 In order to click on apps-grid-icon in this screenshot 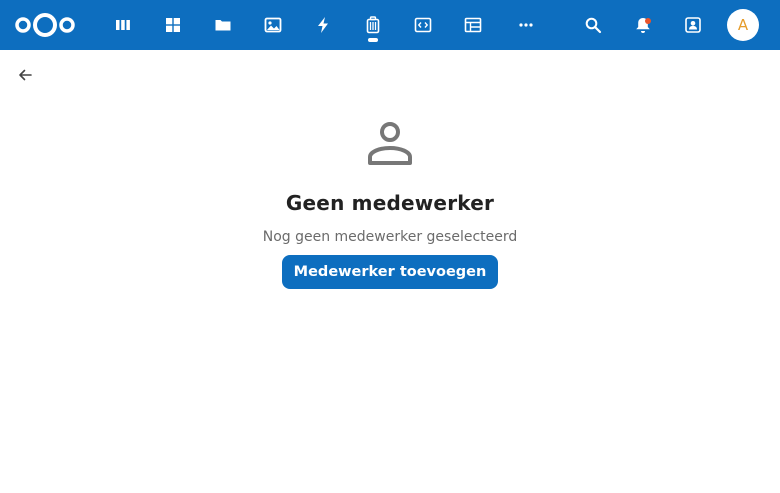, I will do `click(173, 25)`.